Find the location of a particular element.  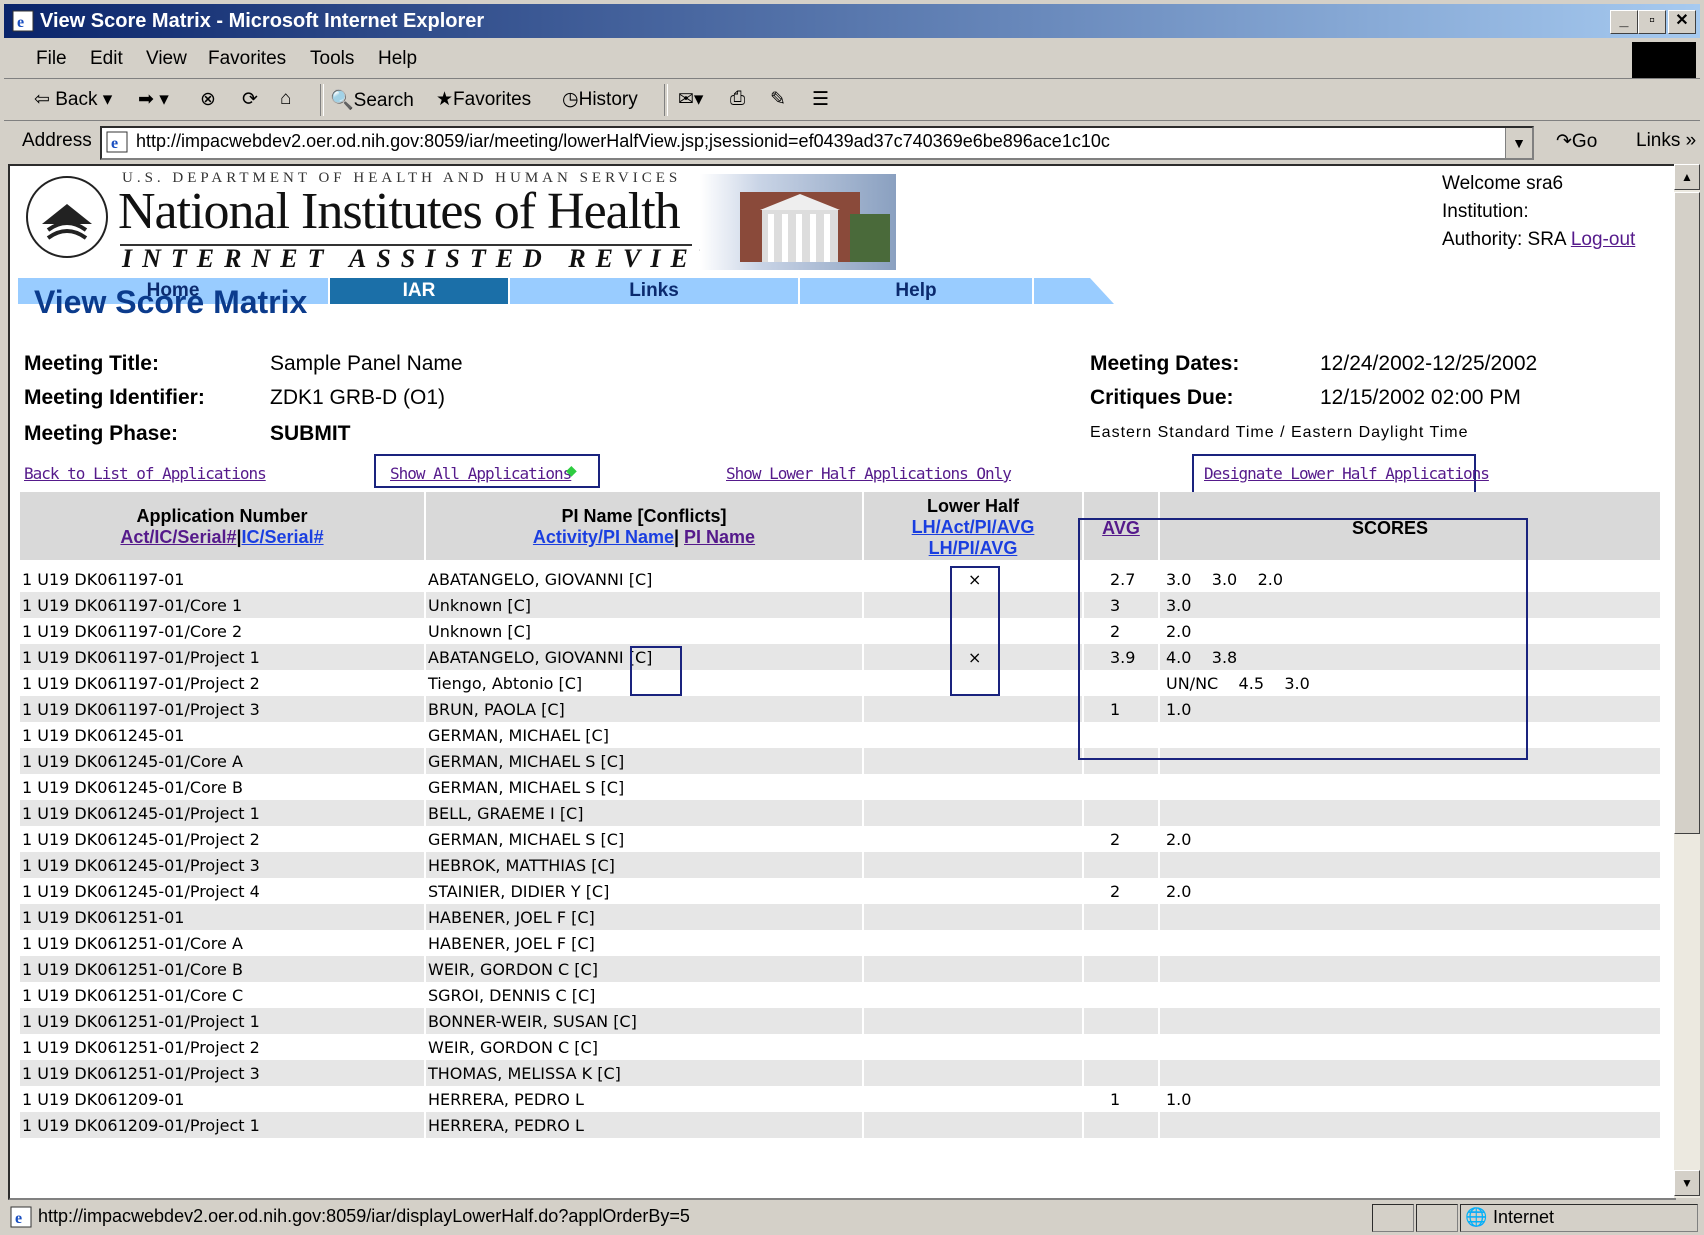

cell-pi-name: ABATANGELO, GIOVANNI [C] is located at coordinates (540, 579).